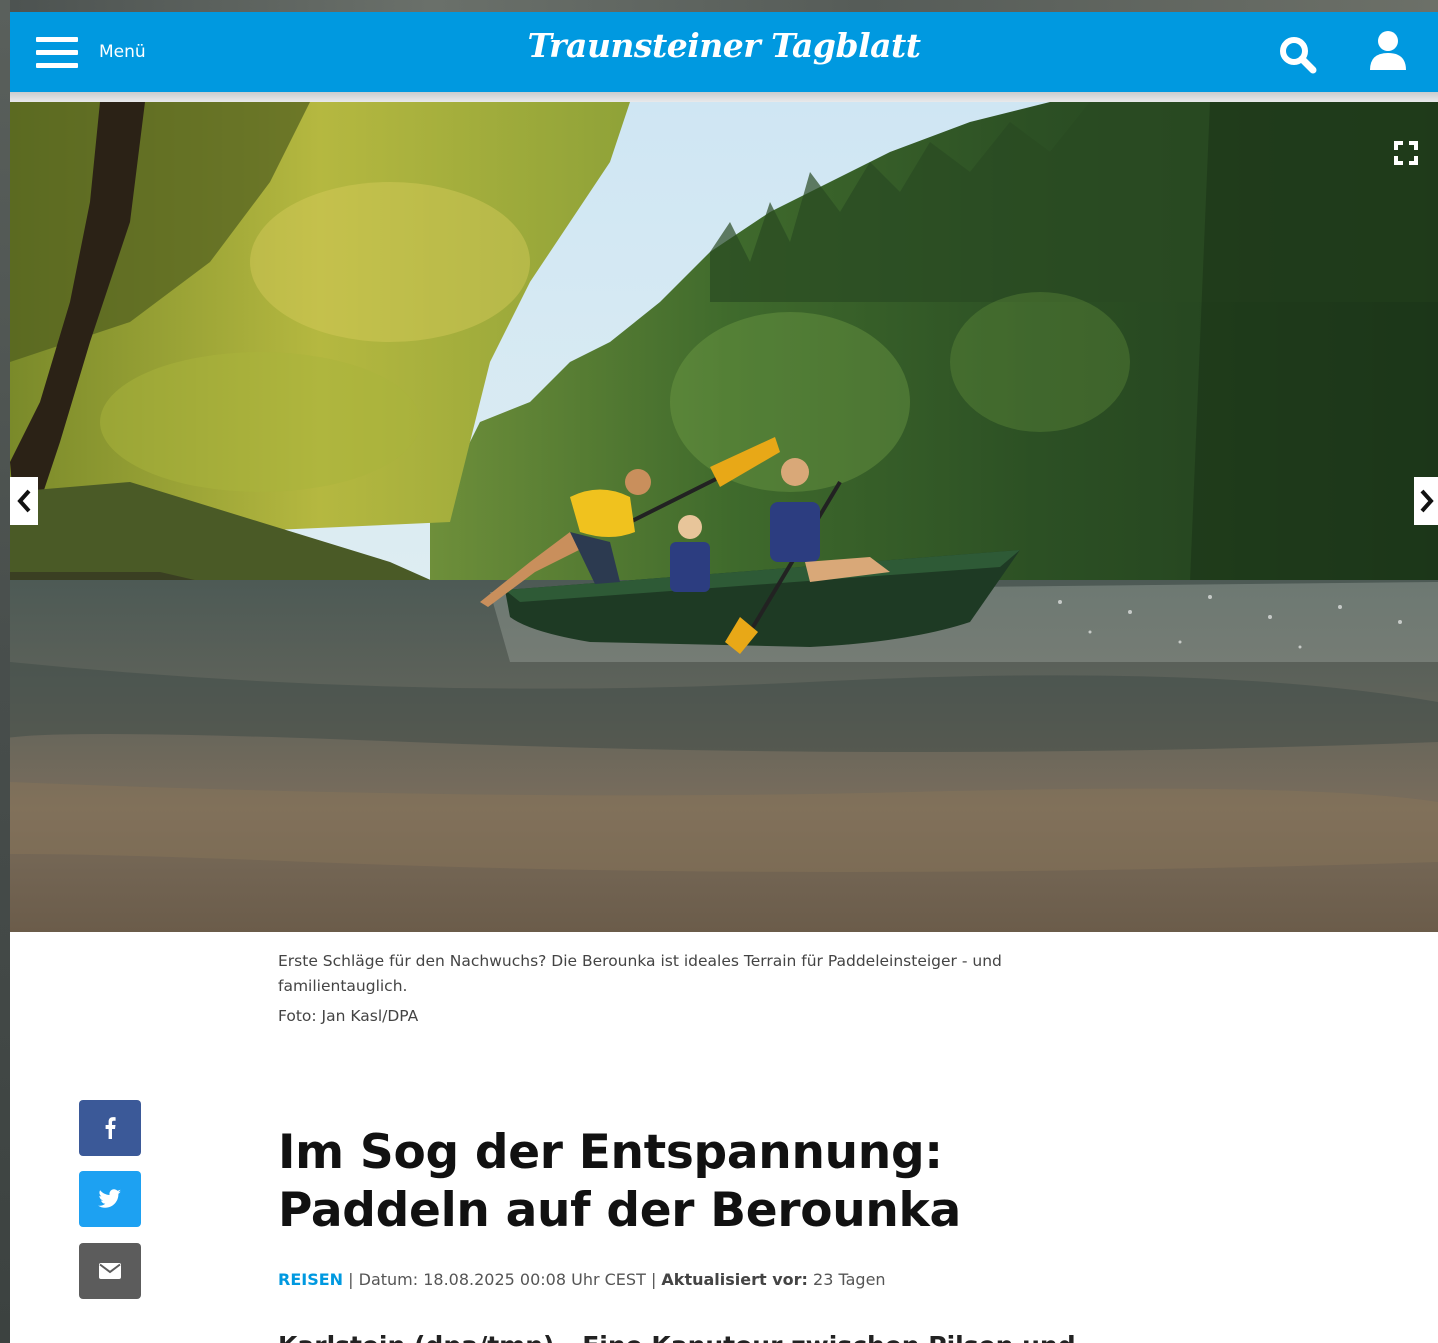  I want to click on site-logo: Traunsteiner Tagblatt, so click(724, 45).